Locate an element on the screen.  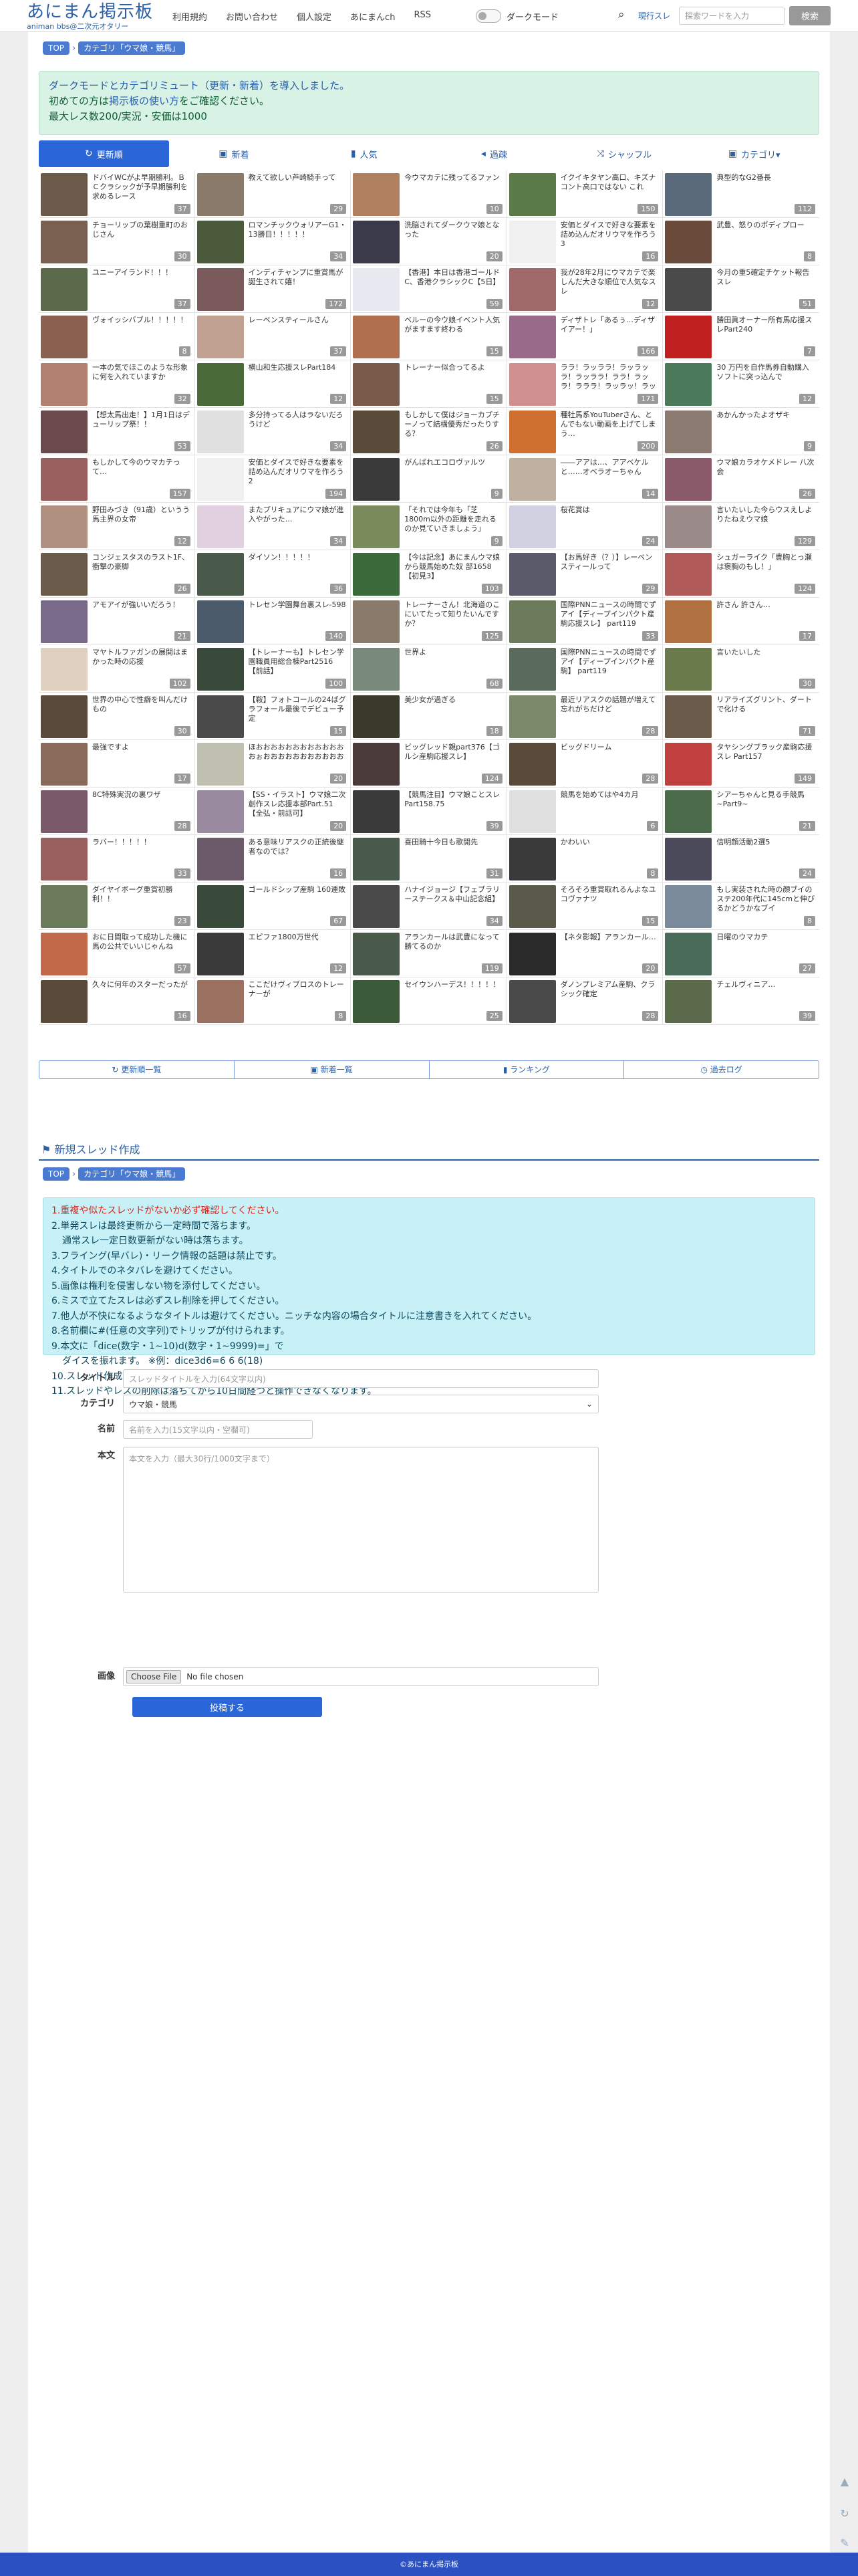
ranking-link: ▮ ランキング is located at coordinates (527, 1069).